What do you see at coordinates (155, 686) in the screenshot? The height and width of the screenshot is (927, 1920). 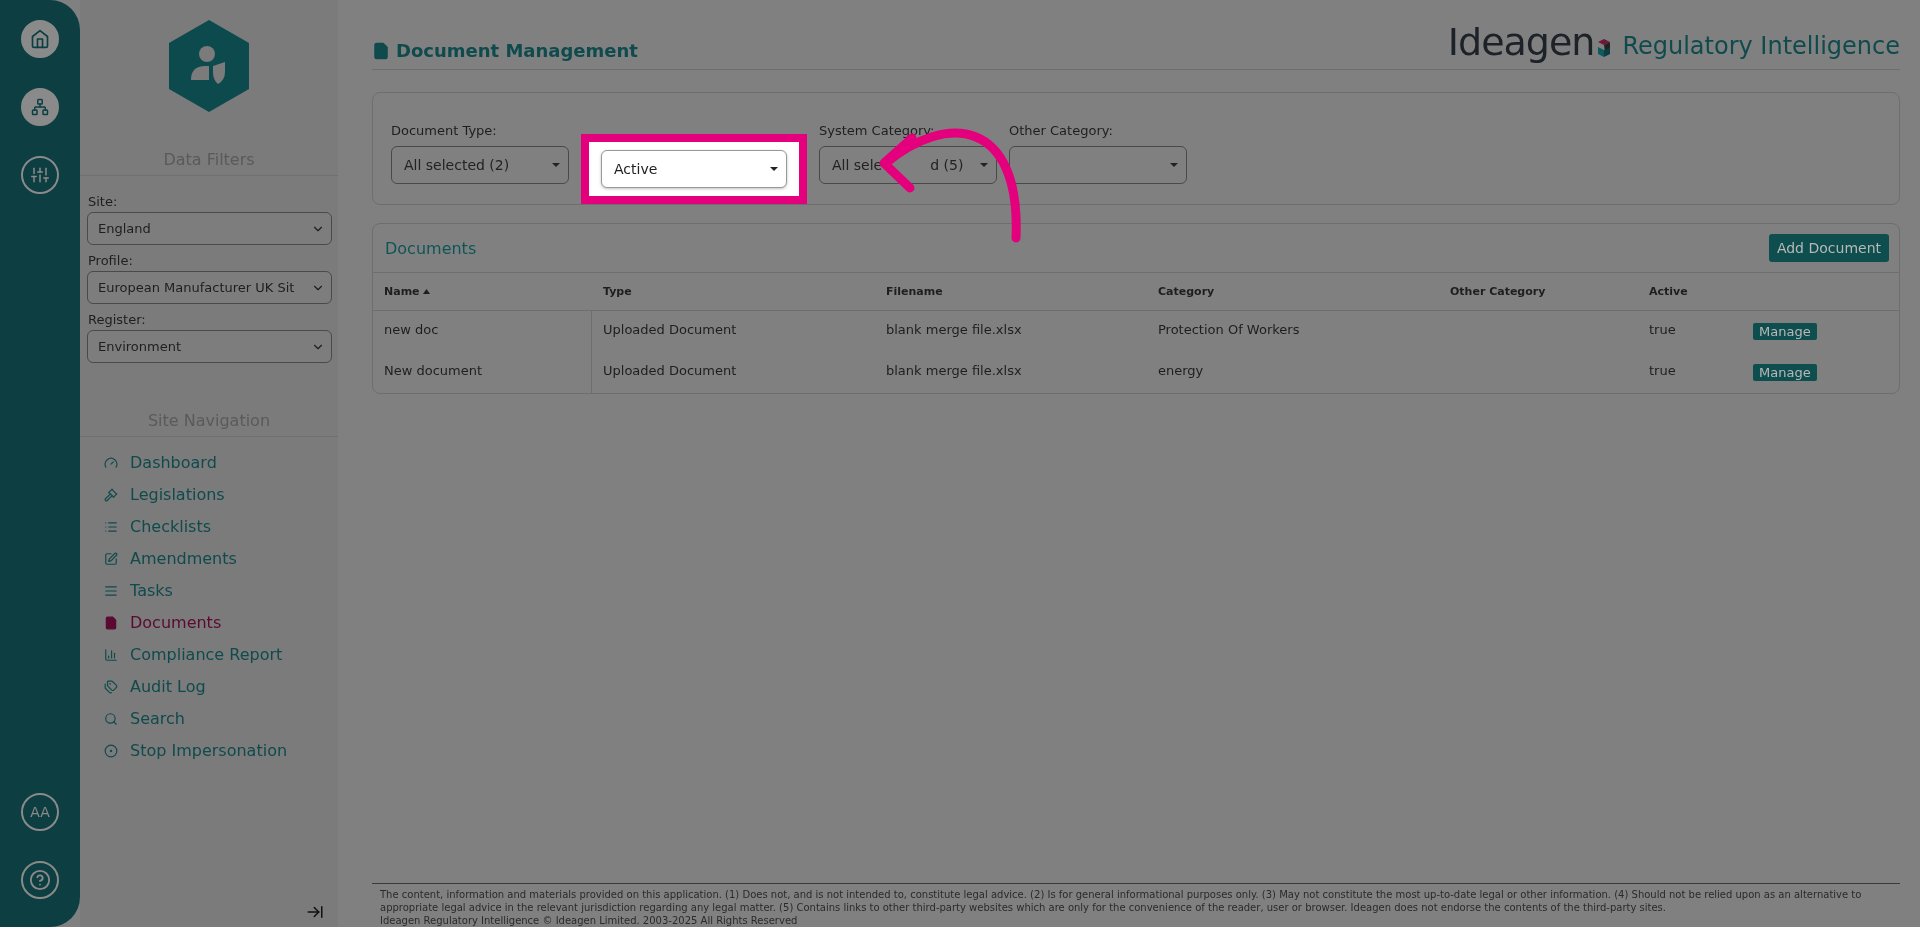 I see `nav-link: Audit Log` at bounding box center [155, 686].